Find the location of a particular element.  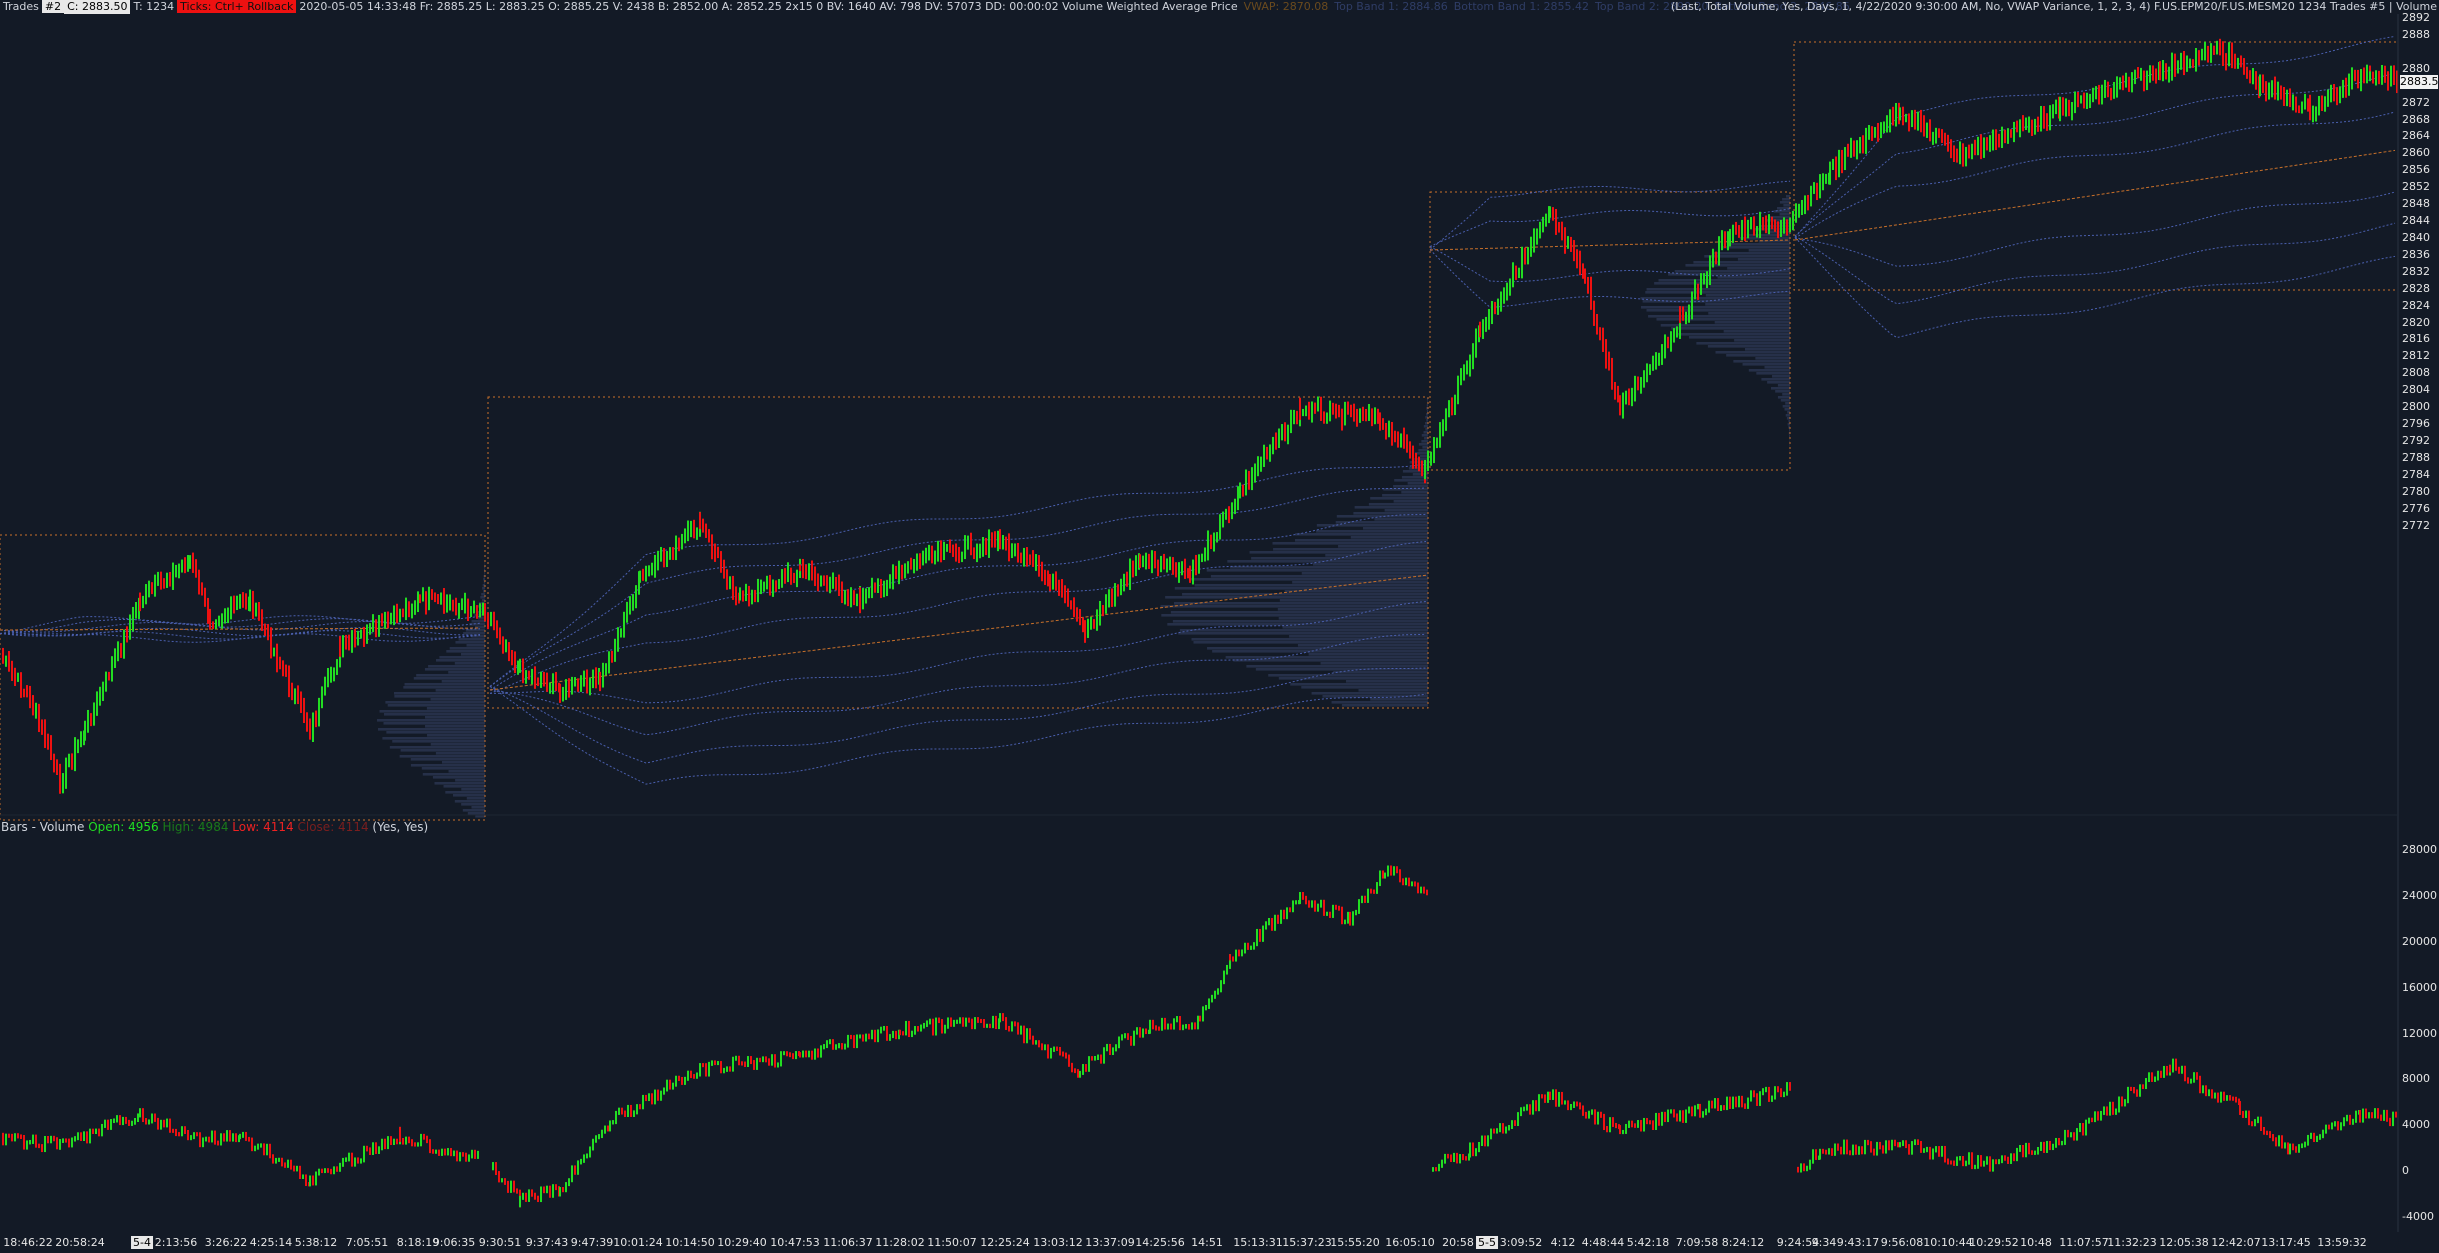

vwap-band-line is located at coordinates (2095, 229).